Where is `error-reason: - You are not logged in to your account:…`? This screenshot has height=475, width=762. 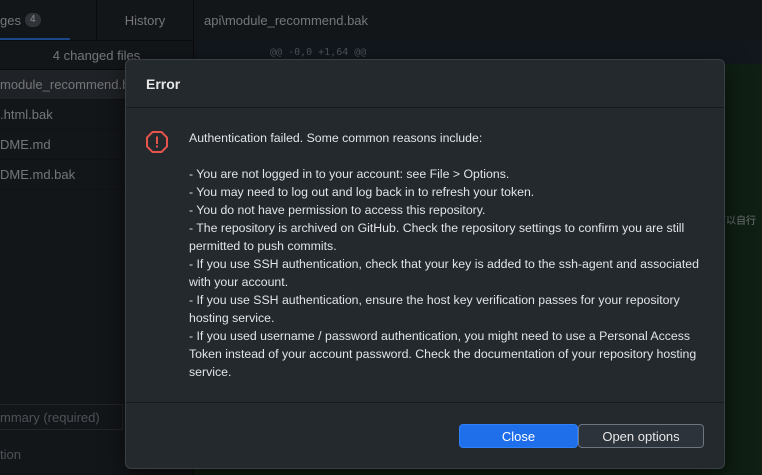
error-reason: - You are not logged in to your account:… is located at coordinates (349, 174).